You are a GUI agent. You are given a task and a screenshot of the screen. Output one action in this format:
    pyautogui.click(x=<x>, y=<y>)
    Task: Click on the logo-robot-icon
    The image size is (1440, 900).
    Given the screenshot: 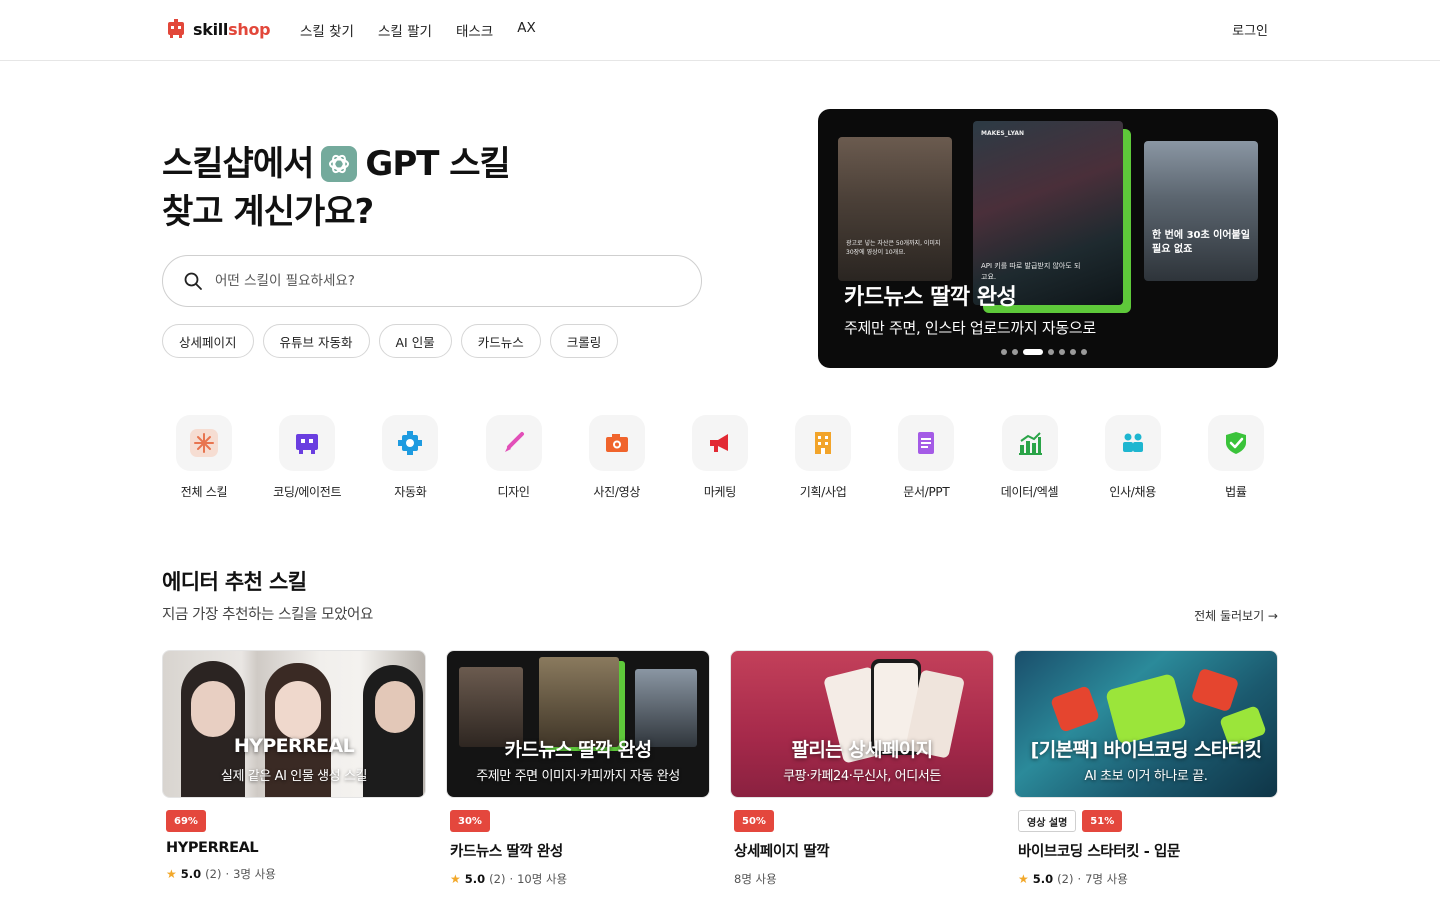 What is the action you would take?
    pyautogui.click(x=176, y=28)
    